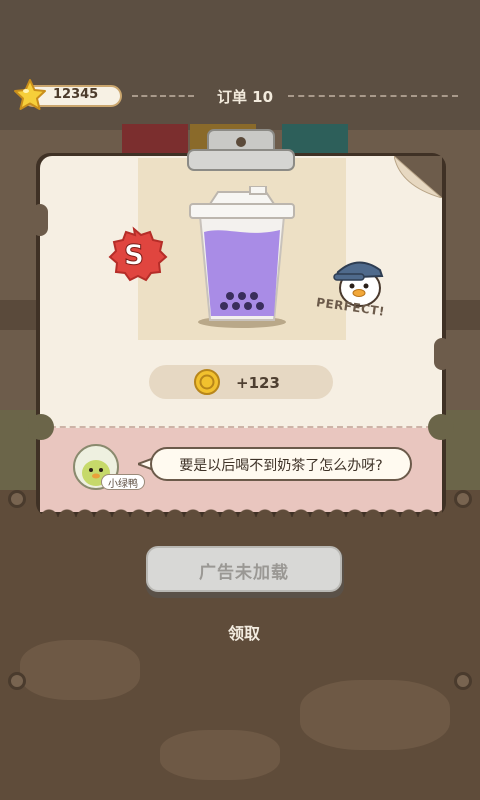 Image resolution: width=480 pixels, height=800 pixels. What do you see at coordinates (418, 177) in the screenshot?
I see `page-corner` at bounding box center [418, 177].